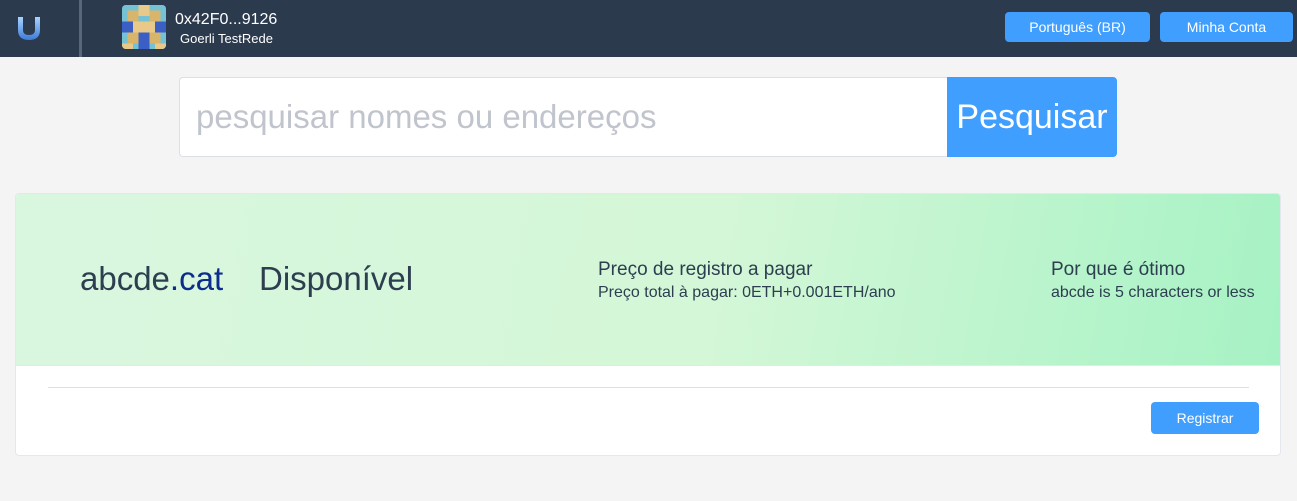 This screenshot has height=501, width=1297. What do you see at coordinates (80, 28) in the screenshot?
I see `header-divider` at bounding box center [80, 28].